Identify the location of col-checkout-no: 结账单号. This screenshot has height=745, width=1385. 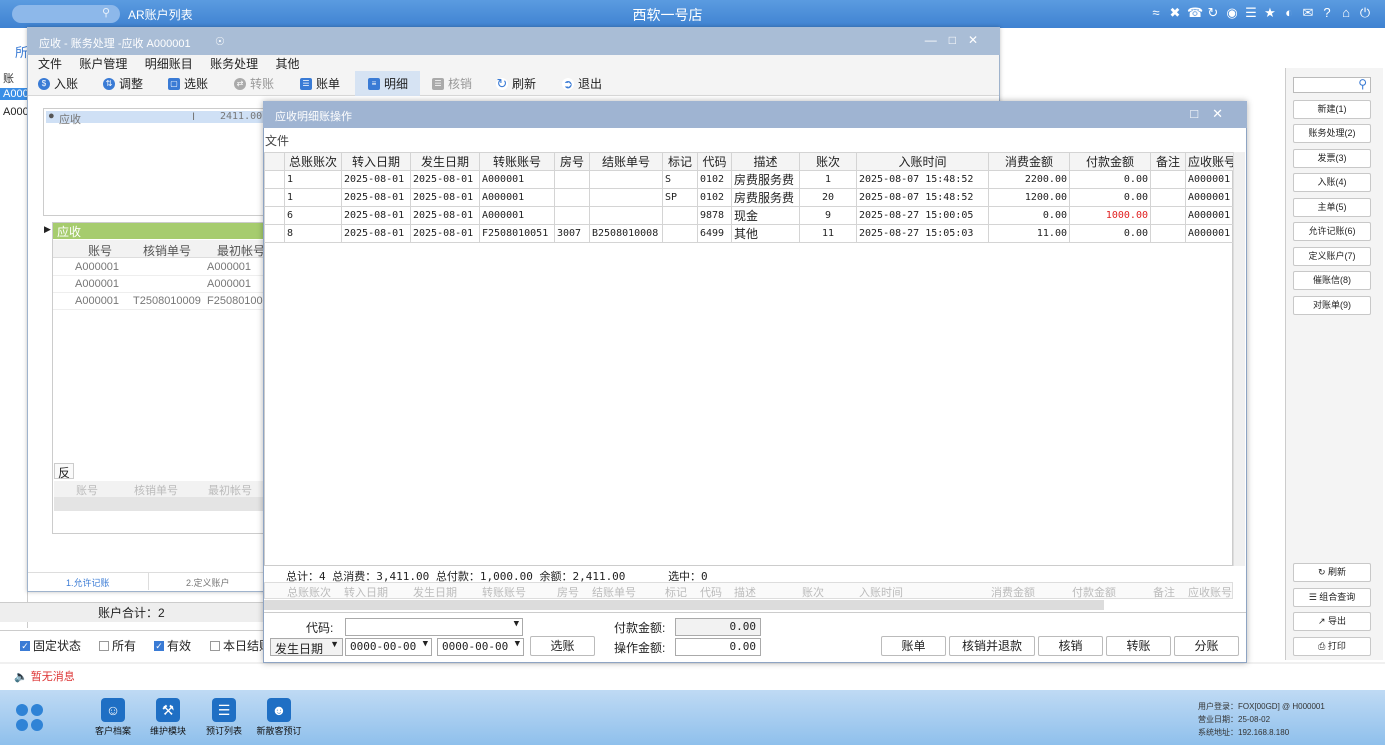
(626, 161).